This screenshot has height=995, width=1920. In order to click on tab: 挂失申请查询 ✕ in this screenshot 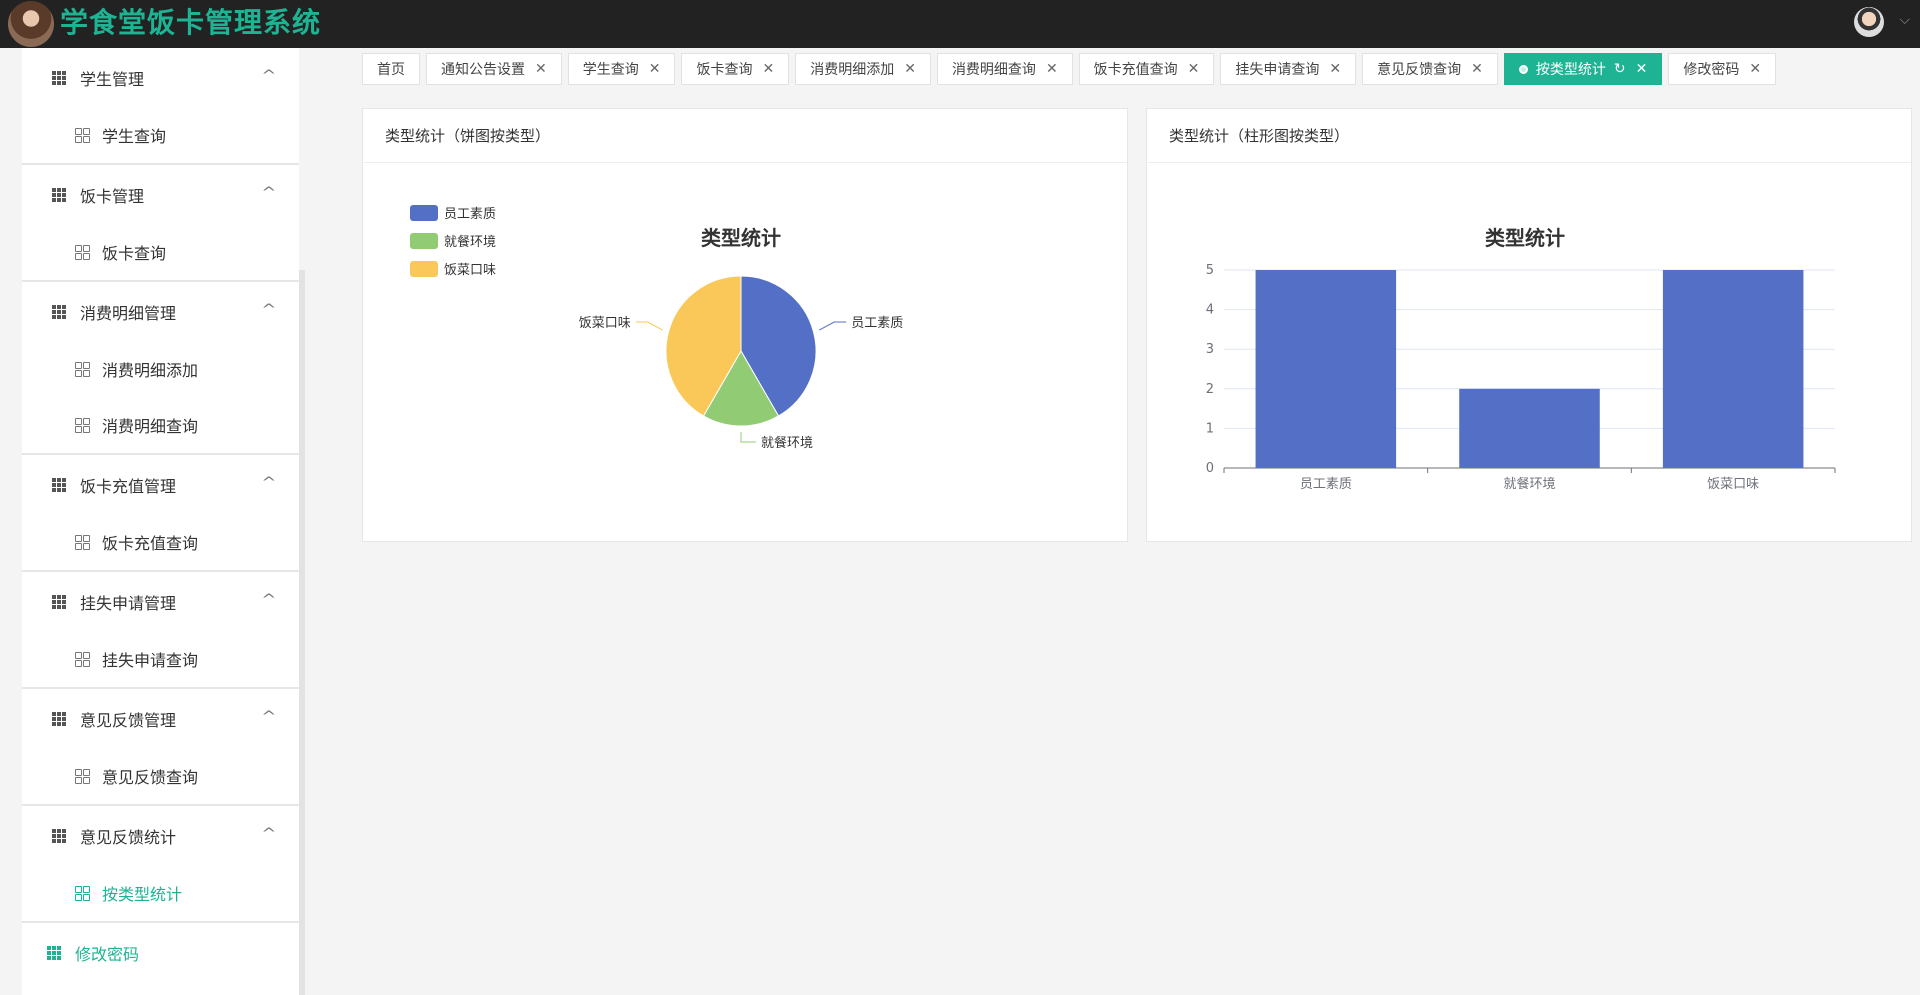, I will do `click(1288, 69)`.